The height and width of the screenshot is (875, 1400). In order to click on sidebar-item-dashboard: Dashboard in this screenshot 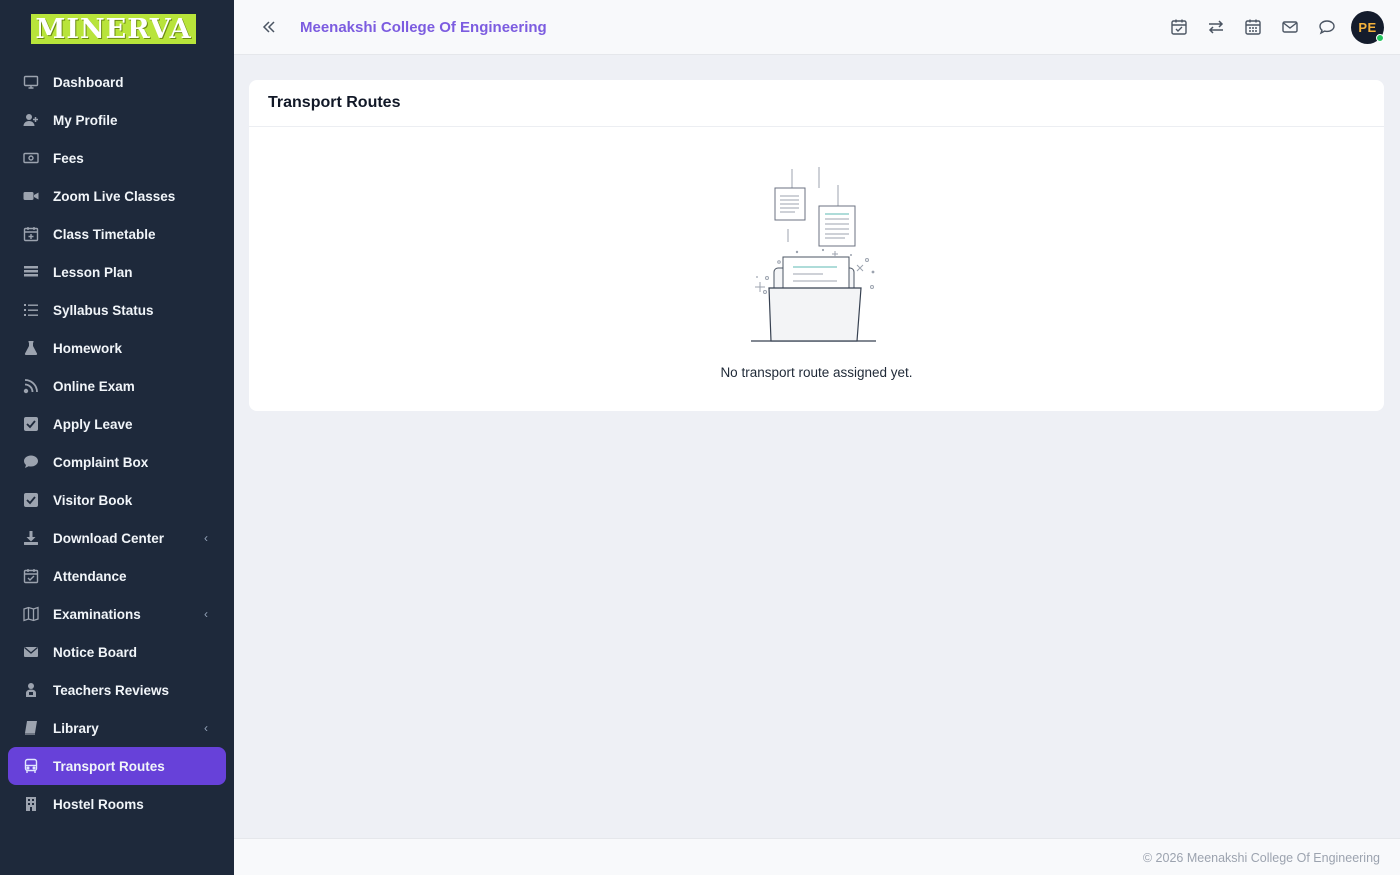, I will do `click(117, 82)`.